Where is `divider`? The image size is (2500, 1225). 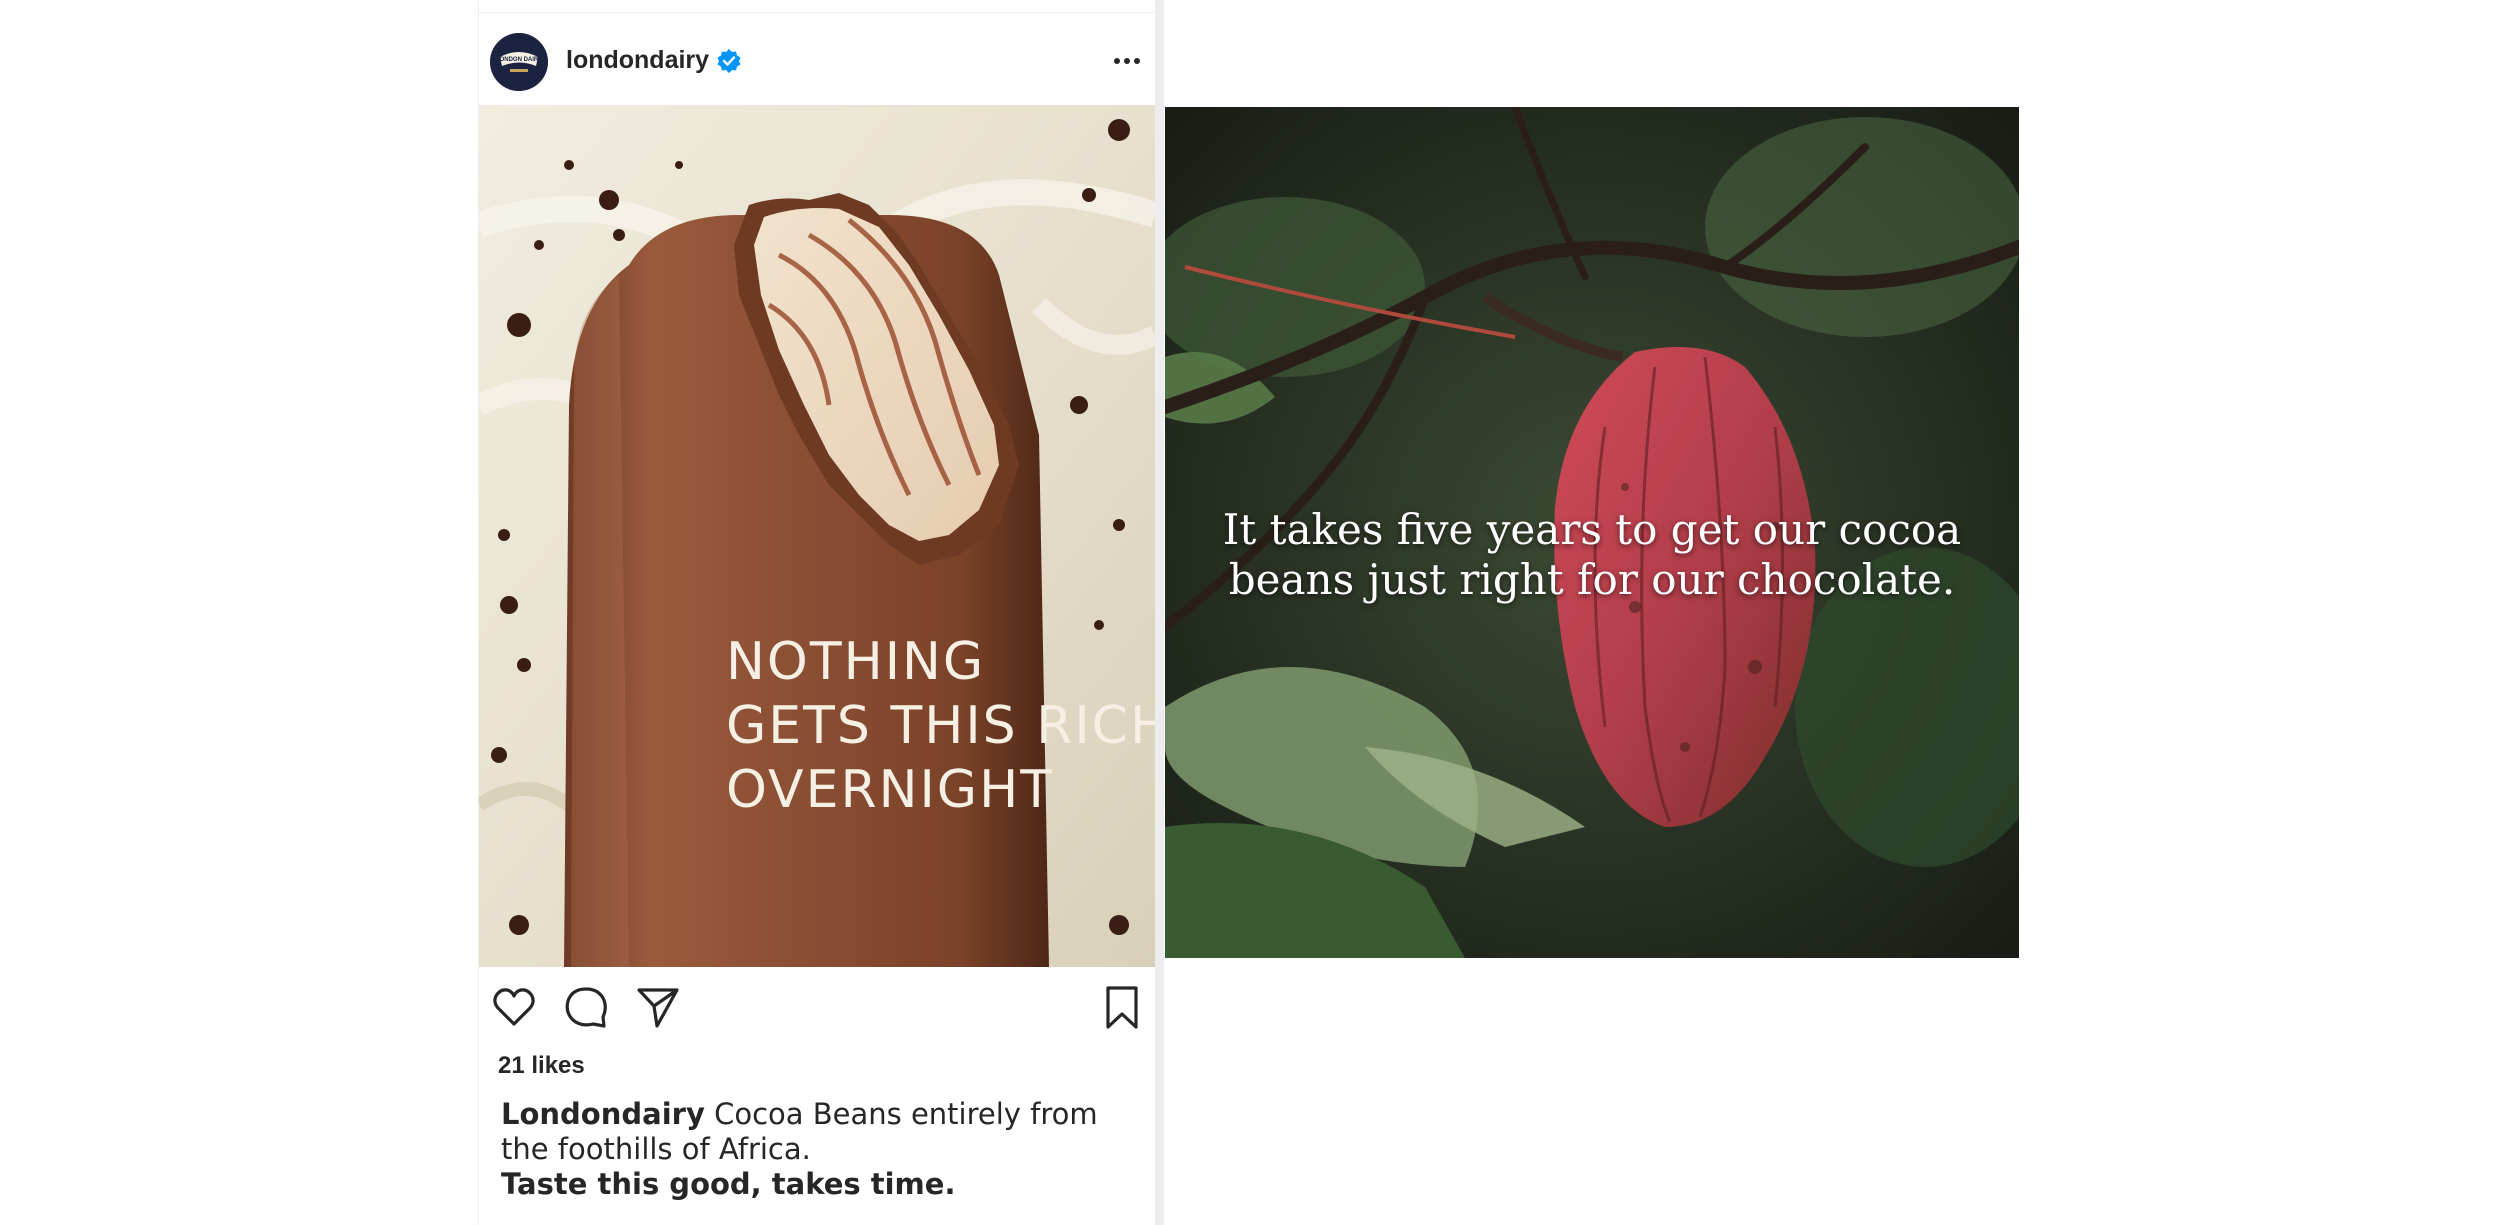 divider is located at coordinates (1159, 612).